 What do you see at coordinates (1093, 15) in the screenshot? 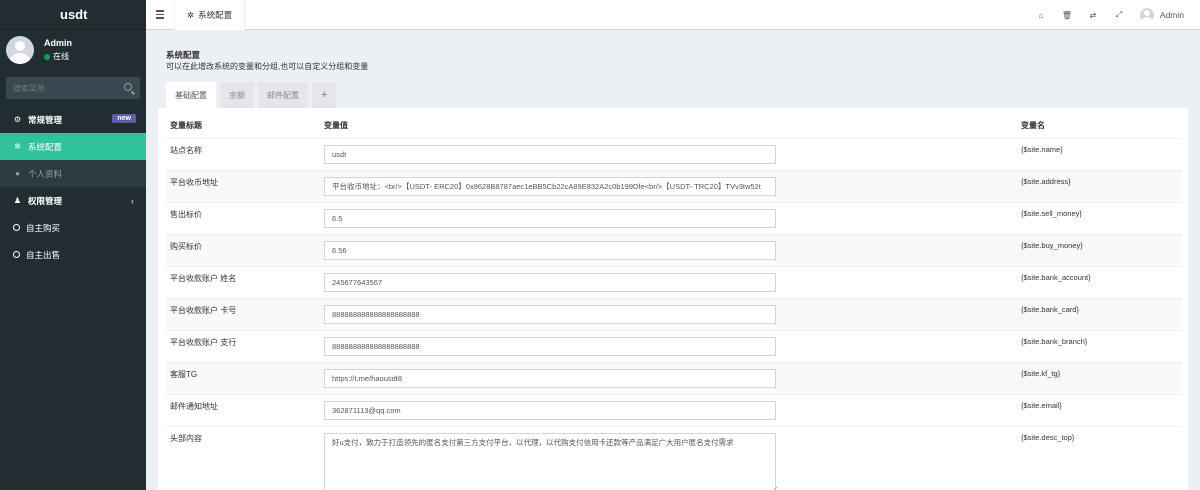
I see `translate-icon: ⇄` at bounding box center [1093, 15].